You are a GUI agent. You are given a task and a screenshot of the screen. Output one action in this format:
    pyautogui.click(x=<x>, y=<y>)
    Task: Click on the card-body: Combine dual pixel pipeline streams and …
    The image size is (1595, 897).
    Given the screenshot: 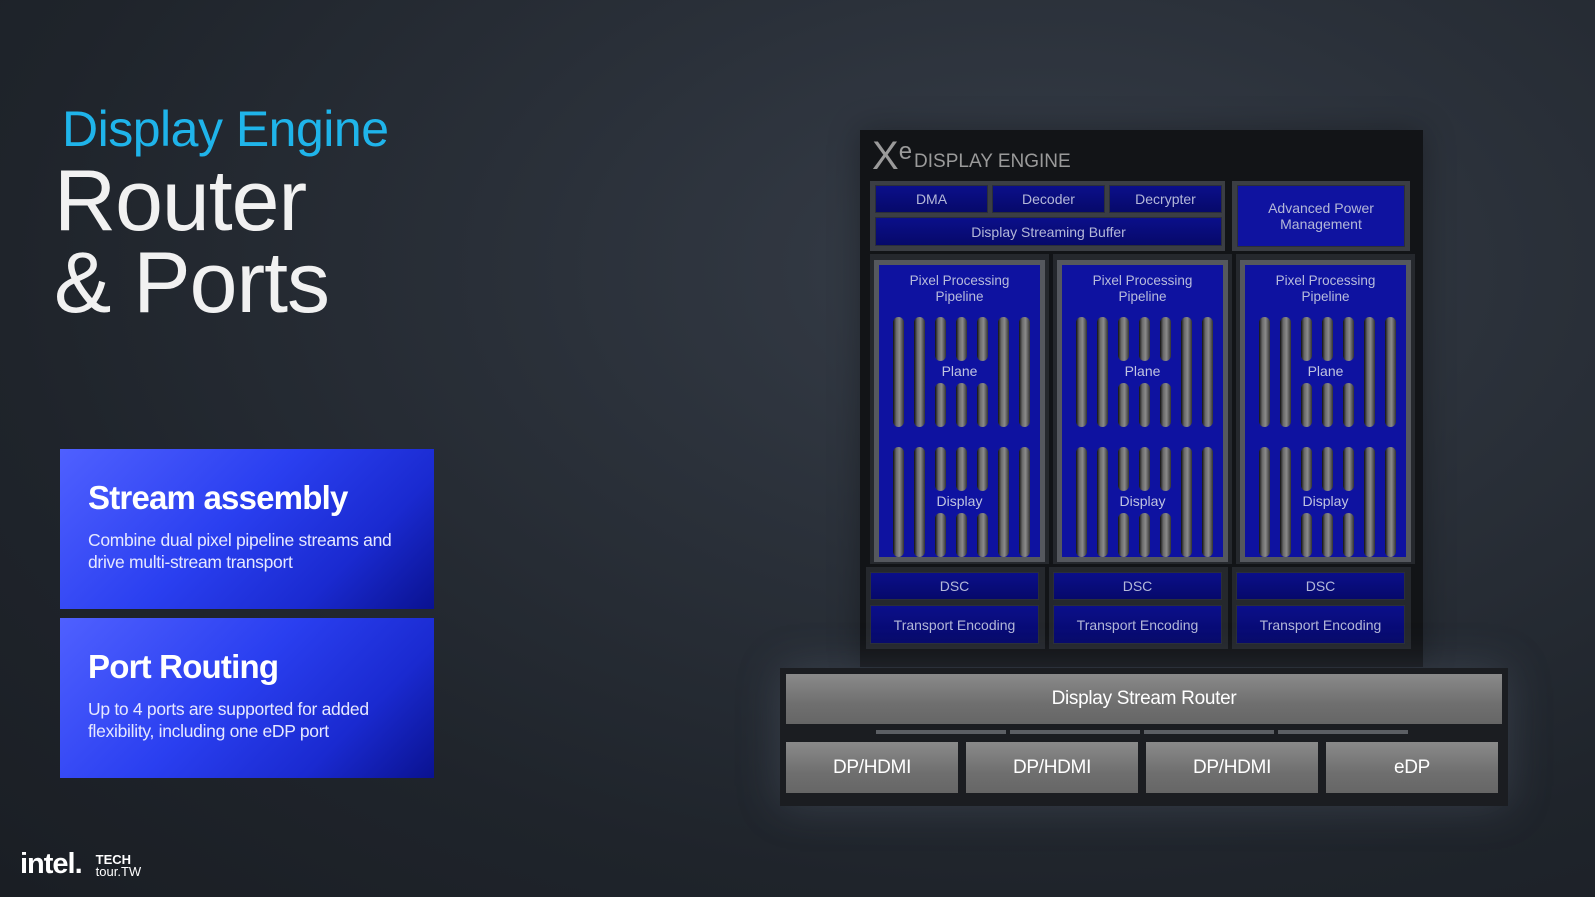 What is the action you would take?
    pyautogui.click(x=240, y=551)
    